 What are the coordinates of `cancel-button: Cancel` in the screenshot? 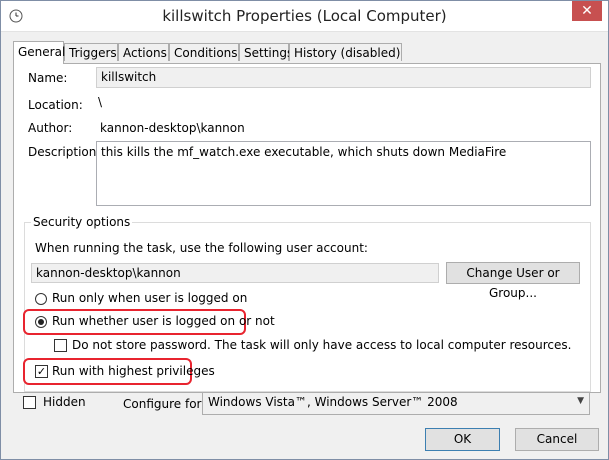 It's located at (557, 439).